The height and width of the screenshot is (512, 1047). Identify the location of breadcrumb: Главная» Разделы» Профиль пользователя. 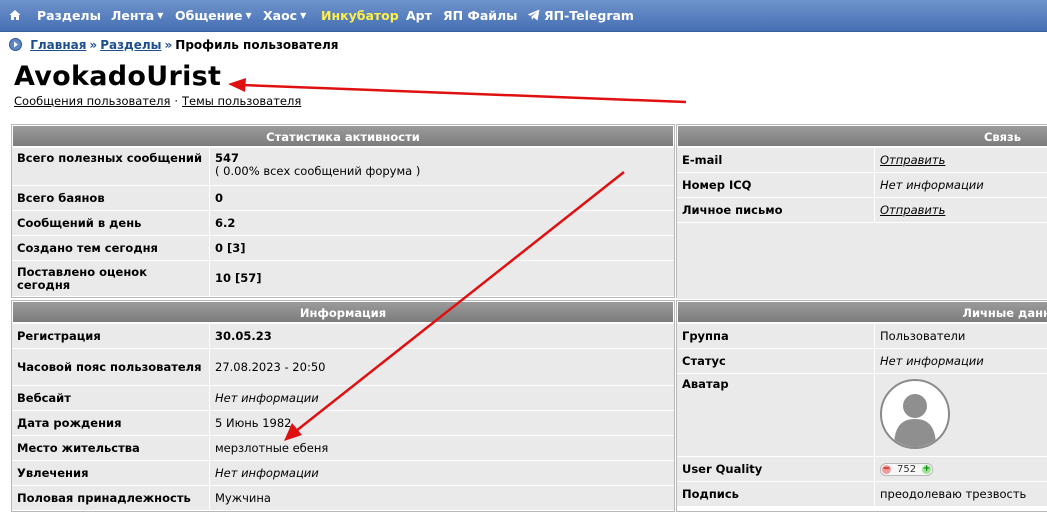
(173, 45).